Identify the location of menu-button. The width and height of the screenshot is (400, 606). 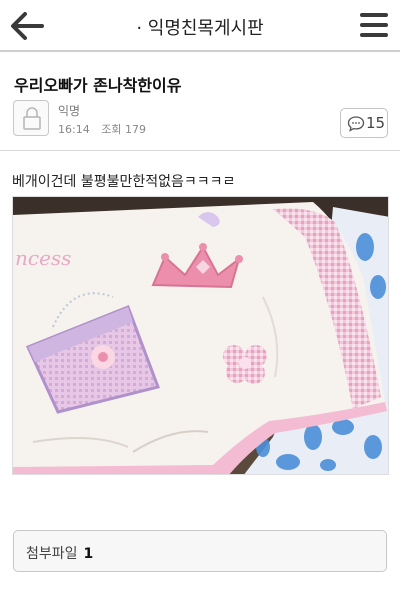
(374, 26).